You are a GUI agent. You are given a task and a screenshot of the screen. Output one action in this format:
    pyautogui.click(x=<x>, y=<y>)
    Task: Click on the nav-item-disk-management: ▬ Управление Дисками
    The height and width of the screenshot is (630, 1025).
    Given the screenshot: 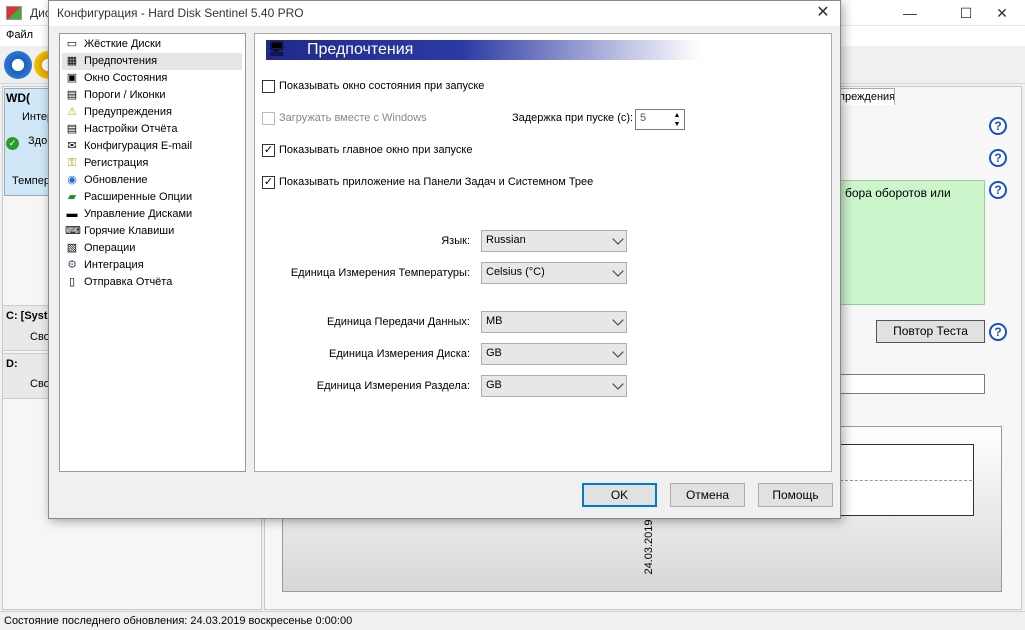 What is the action you would take?
    pyautogui.click(x=152, y=214)
    